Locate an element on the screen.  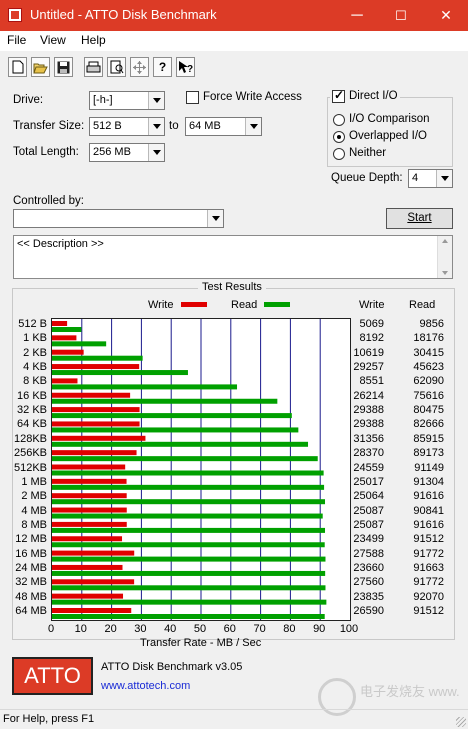
queue-depth-value: 4 is located at coordinates (415, 178).